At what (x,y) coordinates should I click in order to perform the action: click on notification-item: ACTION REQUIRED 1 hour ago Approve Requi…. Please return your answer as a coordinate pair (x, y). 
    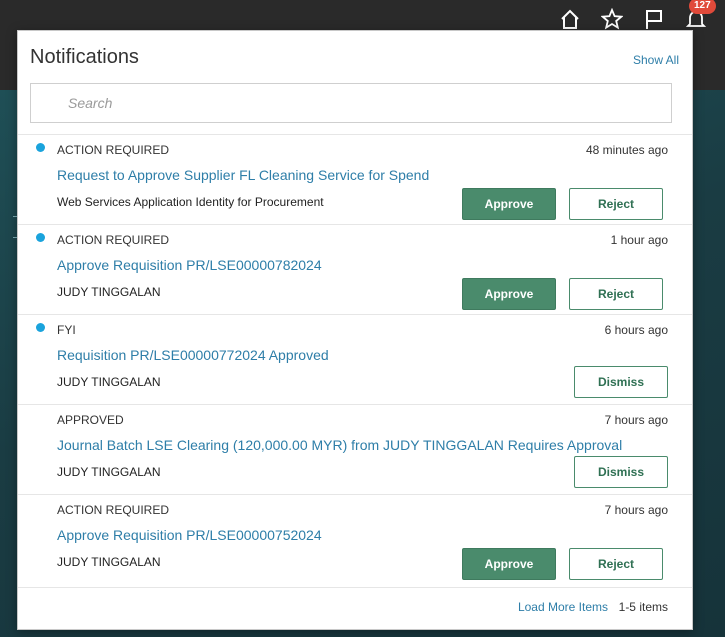
    Looking at the image, I should click on (355, 269).